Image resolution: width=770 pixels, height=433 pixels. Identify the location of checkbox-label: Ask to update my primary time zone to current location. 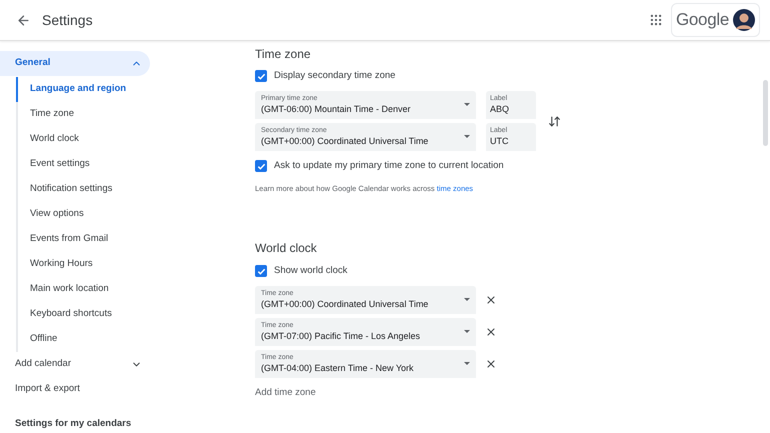
(389, 165).